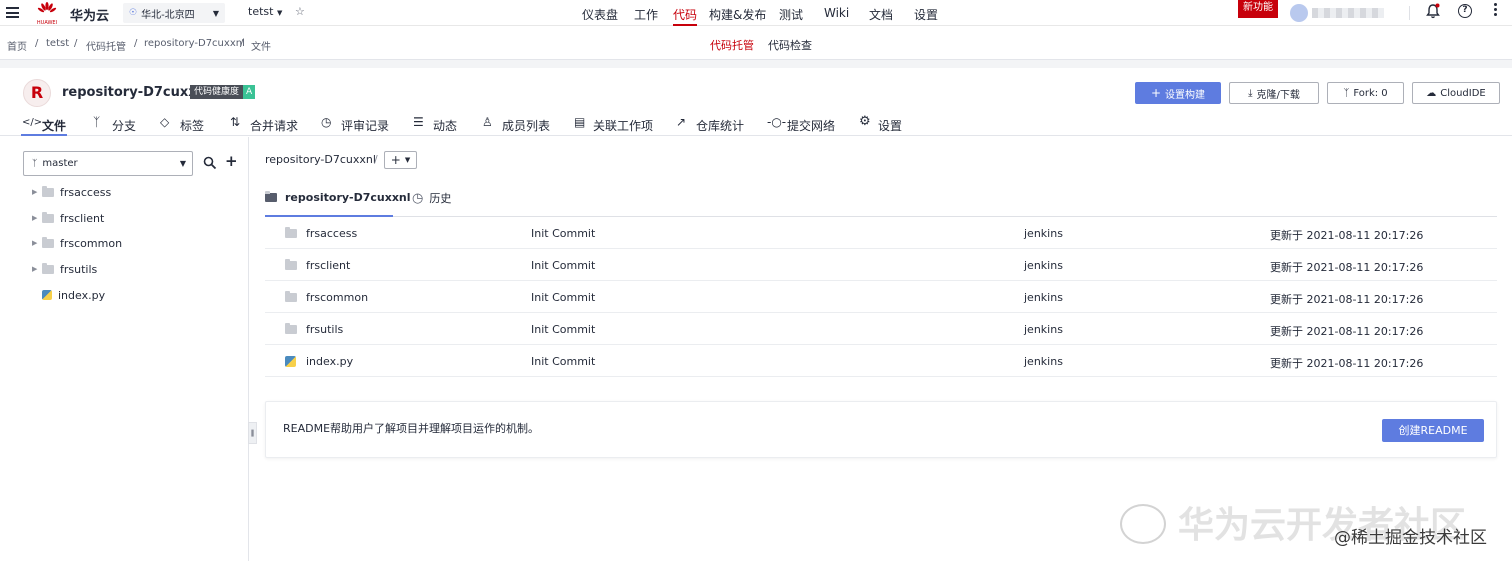  Describe the element at coordinates (685, 14) in the screenshot. I see `nav-code: 代码` at that location.